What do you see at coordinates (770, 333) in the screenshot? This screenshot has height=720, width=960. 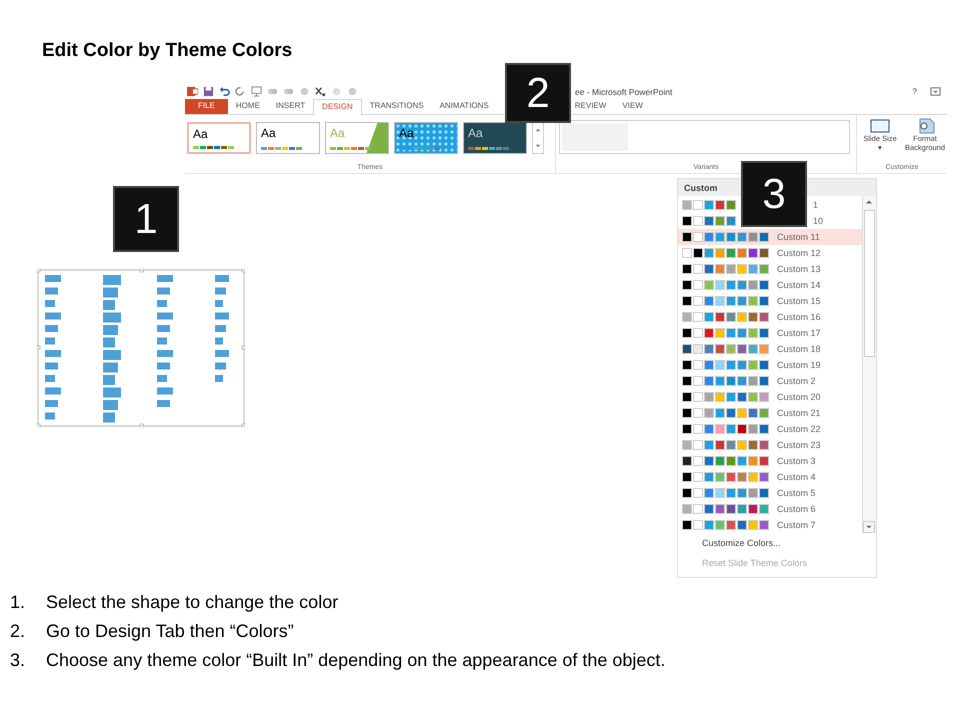 I see `color-scheme-item: Custom 17` at bounding box center [770, 333].